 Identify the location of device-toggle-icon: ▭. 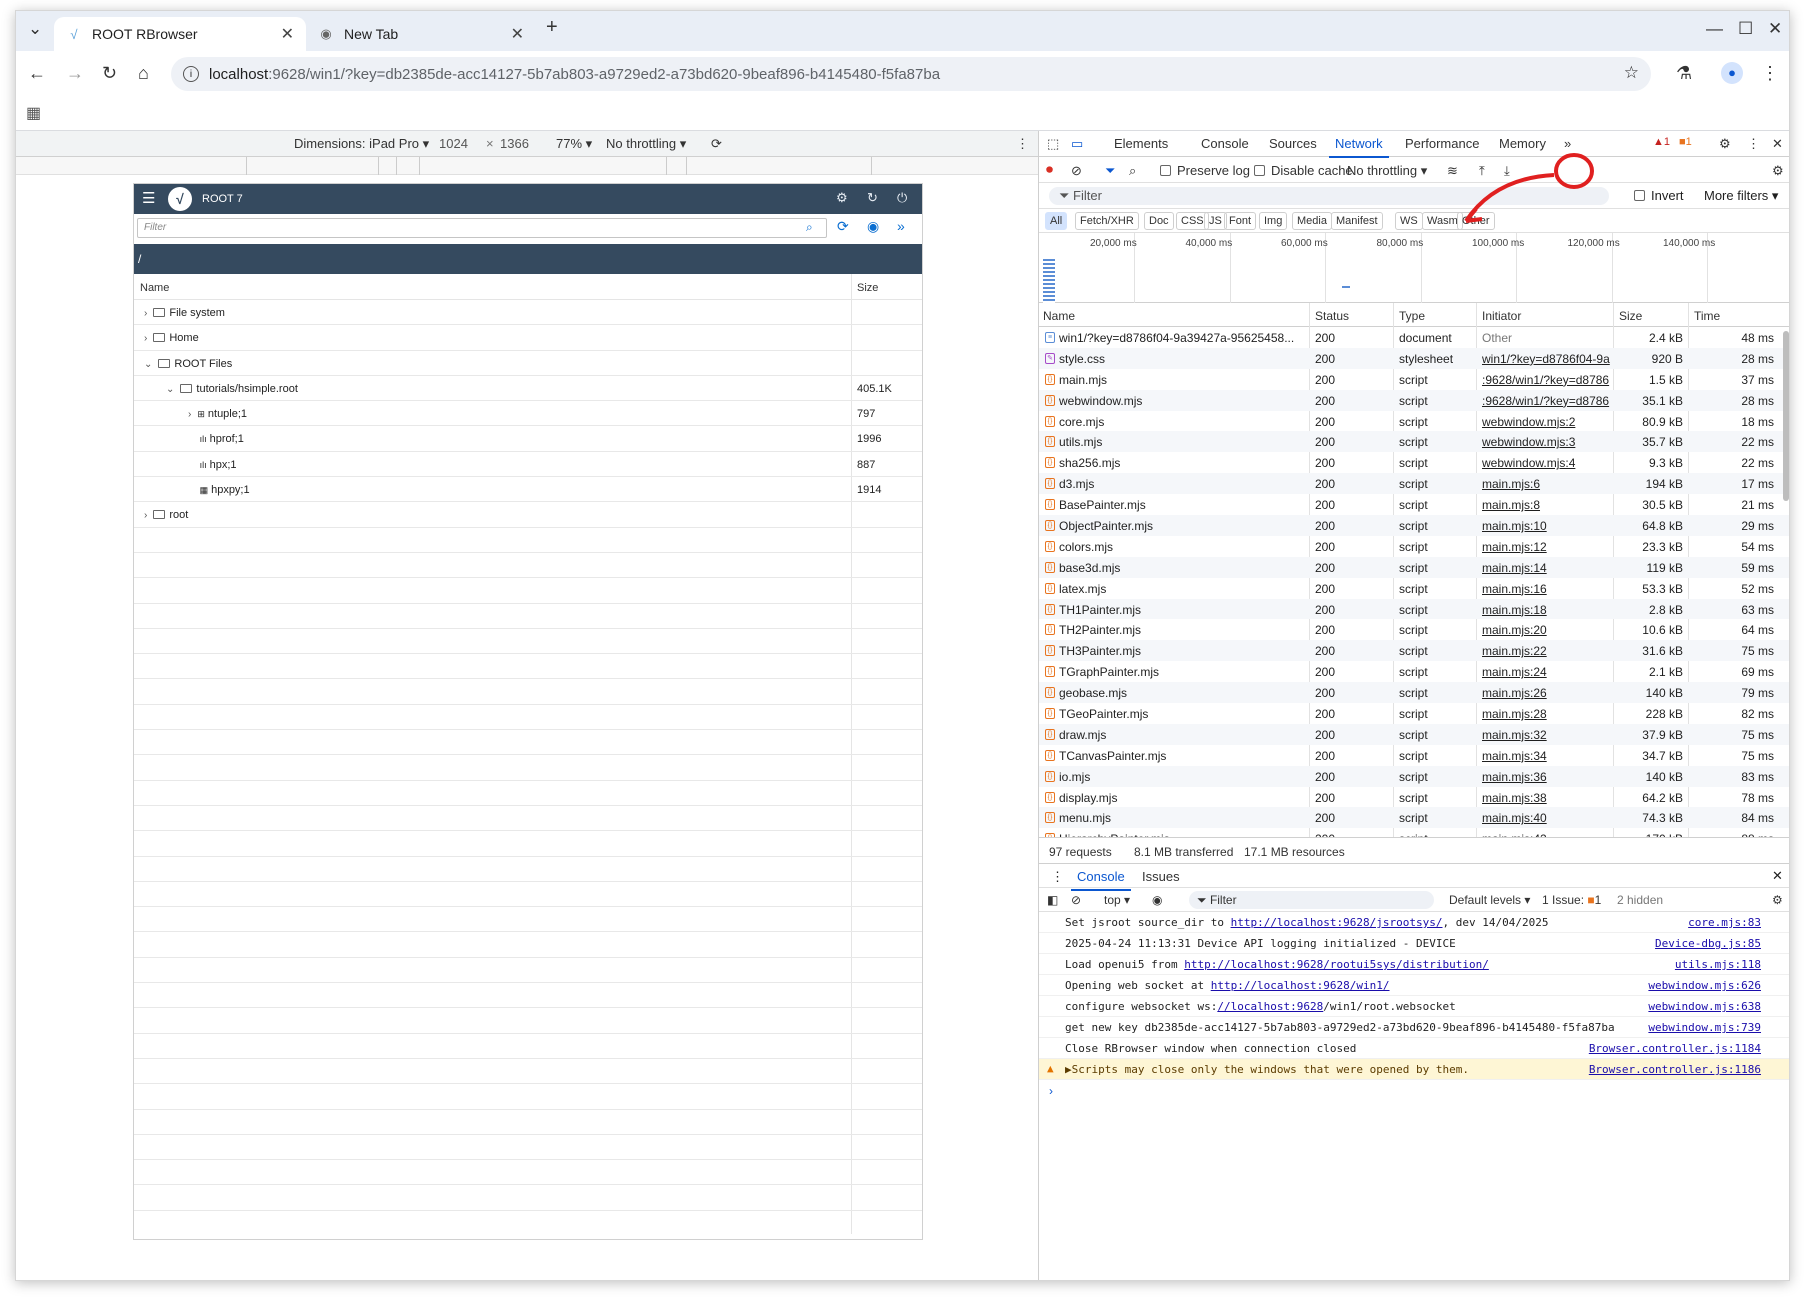
(1077, 144).